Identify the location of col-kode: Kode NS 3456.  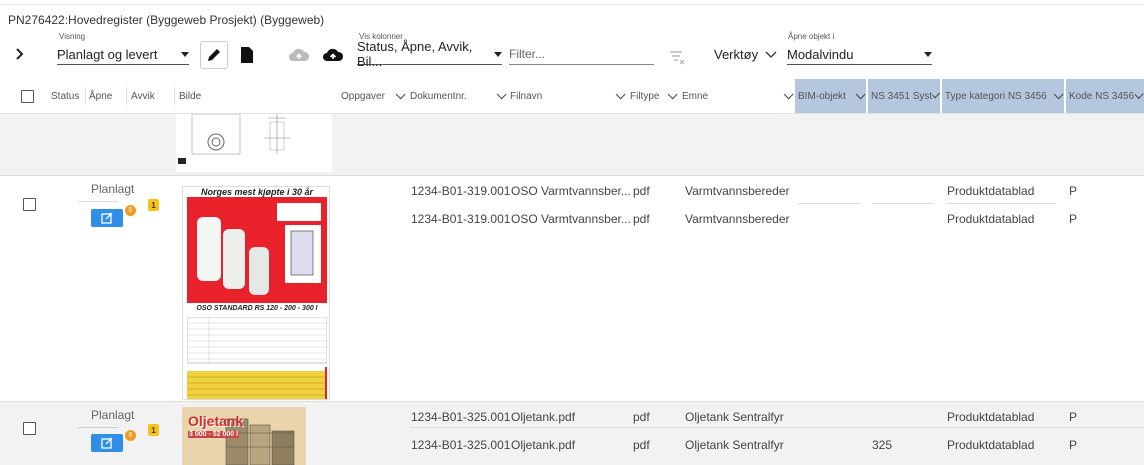
(1105, 96).